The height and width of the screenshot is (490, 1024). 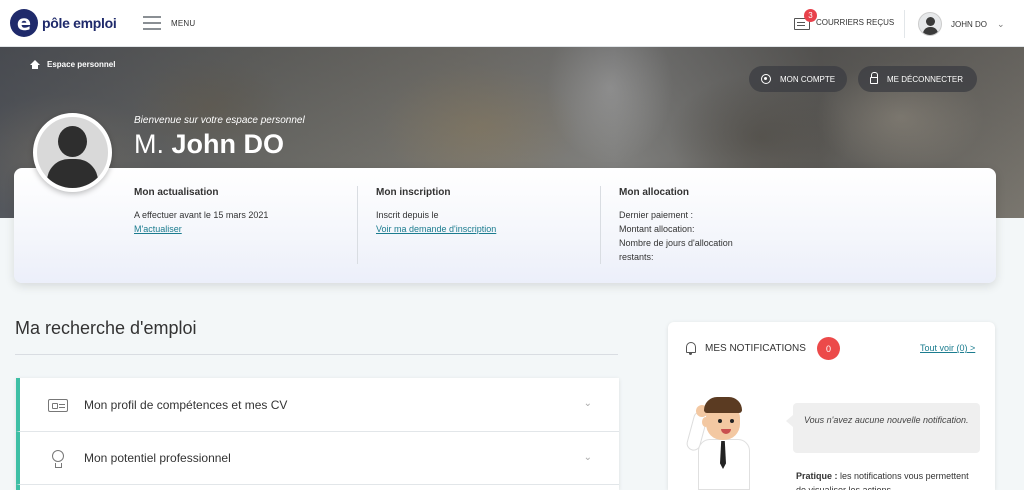 What do you see at coordinates (186, 404) in the screenshot?
I see `accordion-item-label: Mon profil de compétences et mes CV` at bounding box center [186, 404].